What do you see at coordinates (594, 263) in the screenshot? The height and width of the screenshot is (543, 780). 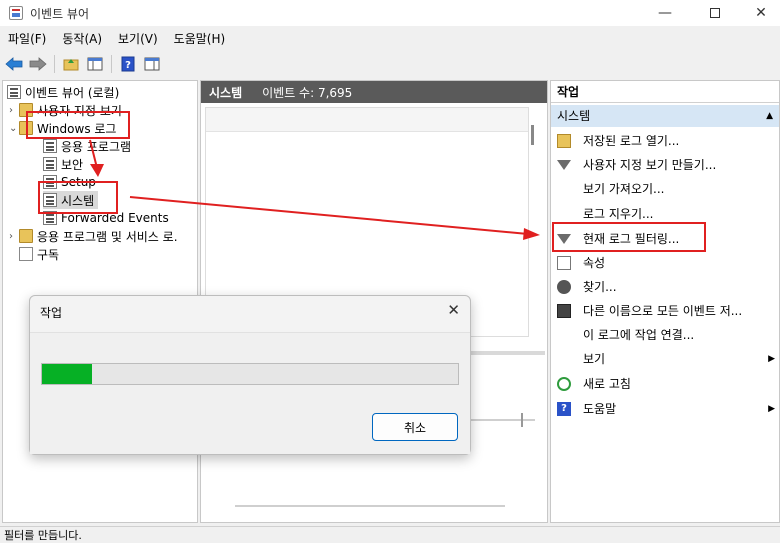 I see `action-label: 속성` at bounding box center [594, 263].